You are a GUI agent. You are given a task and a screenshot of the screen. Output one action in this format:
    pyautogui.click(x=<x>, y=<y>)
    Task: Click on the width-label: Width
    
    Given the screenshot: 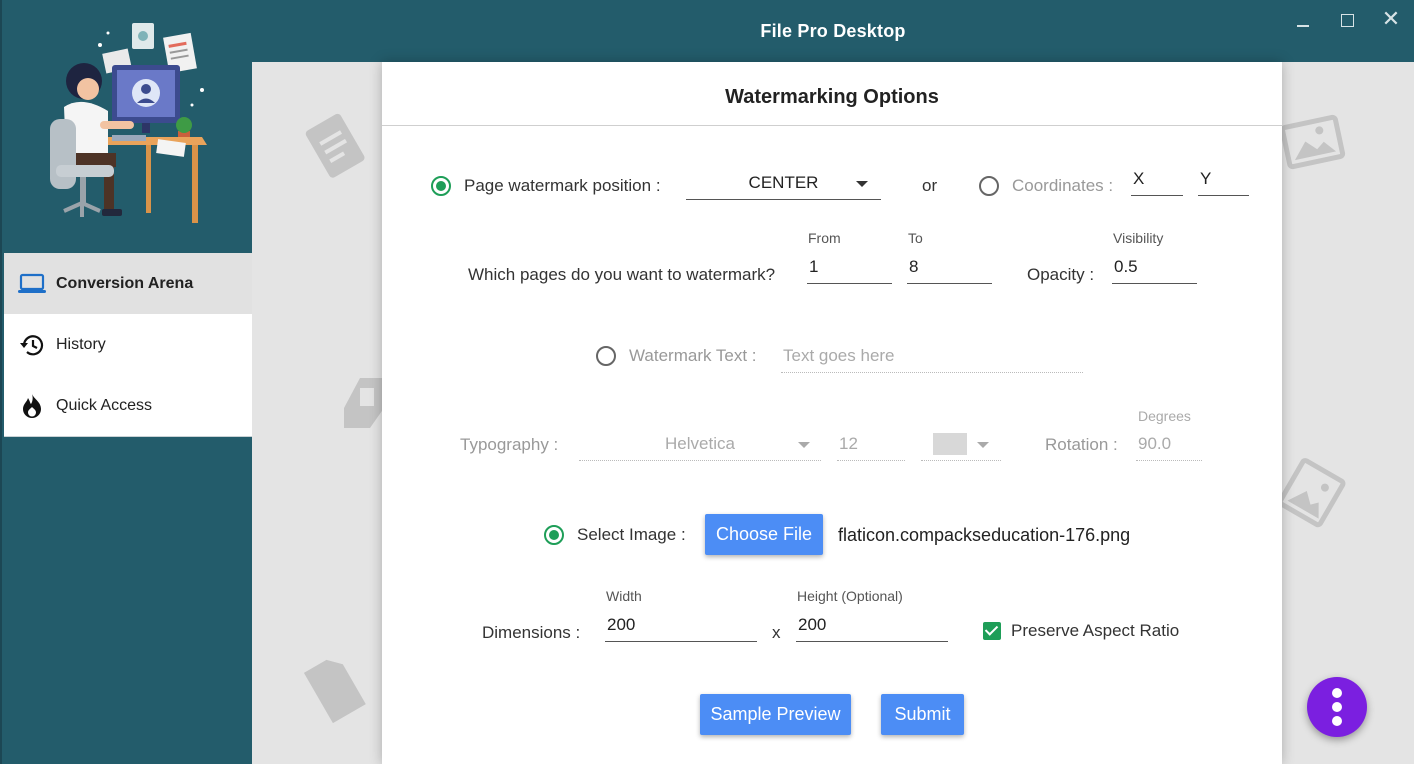 What is the action you would take?
    pyautogui.click(x=624, y=596)
    